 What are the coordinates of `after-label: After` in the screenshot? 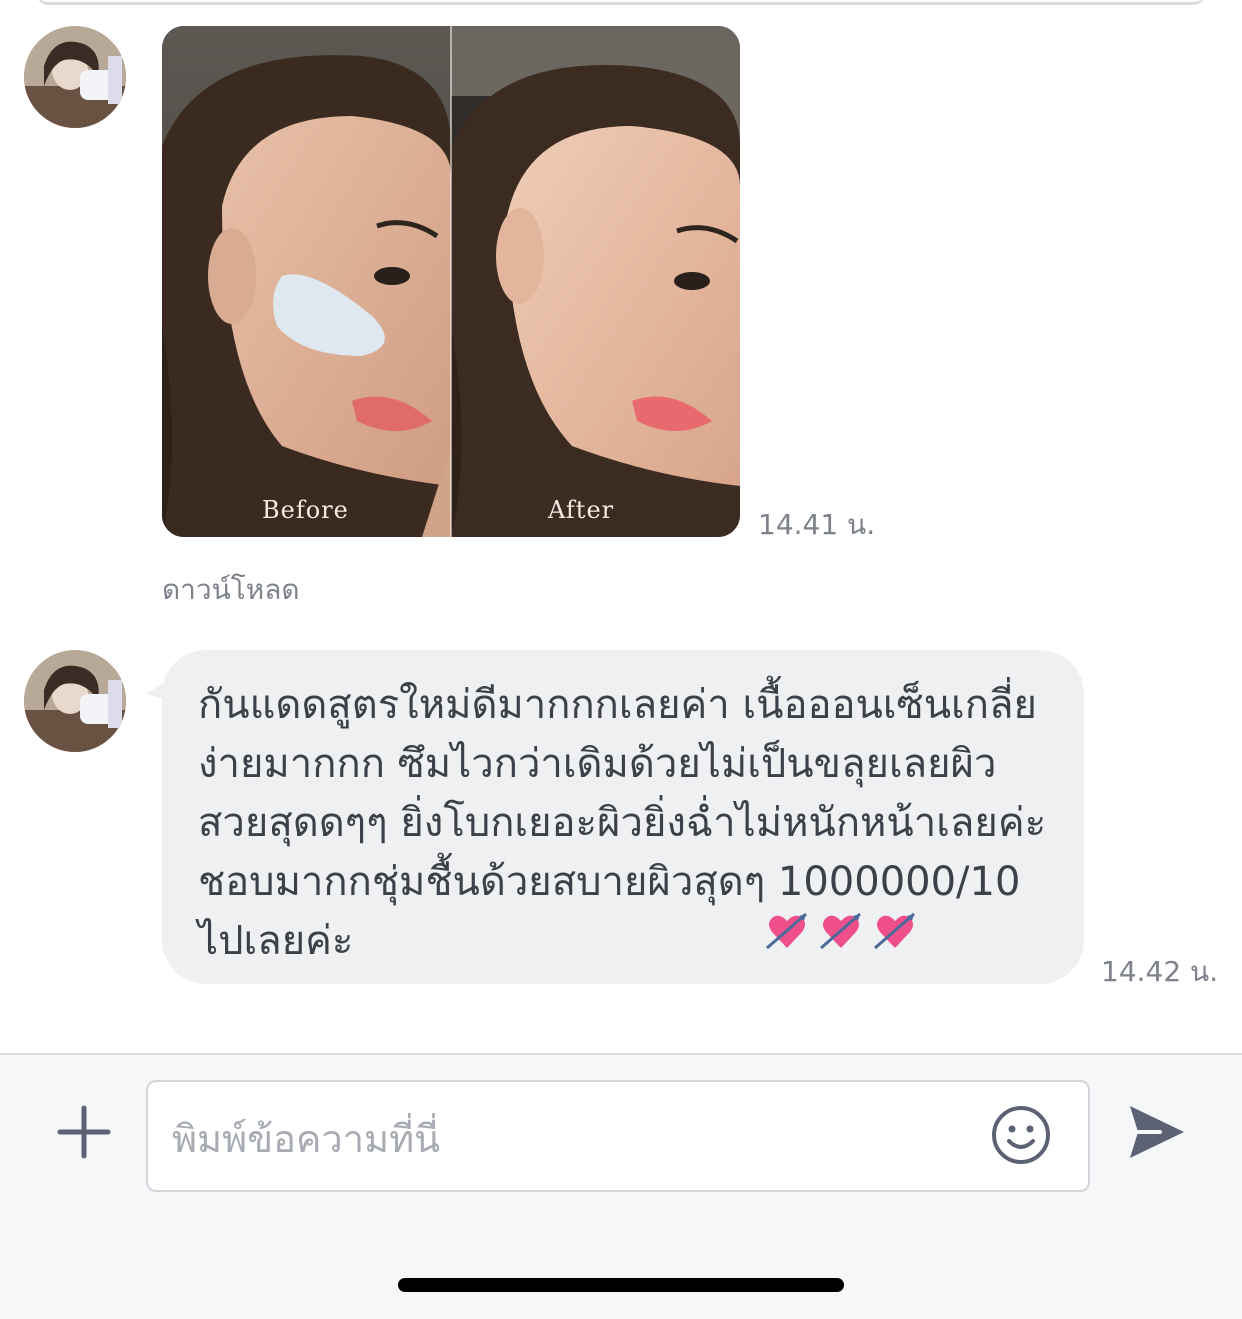 It's located at (581, 510).